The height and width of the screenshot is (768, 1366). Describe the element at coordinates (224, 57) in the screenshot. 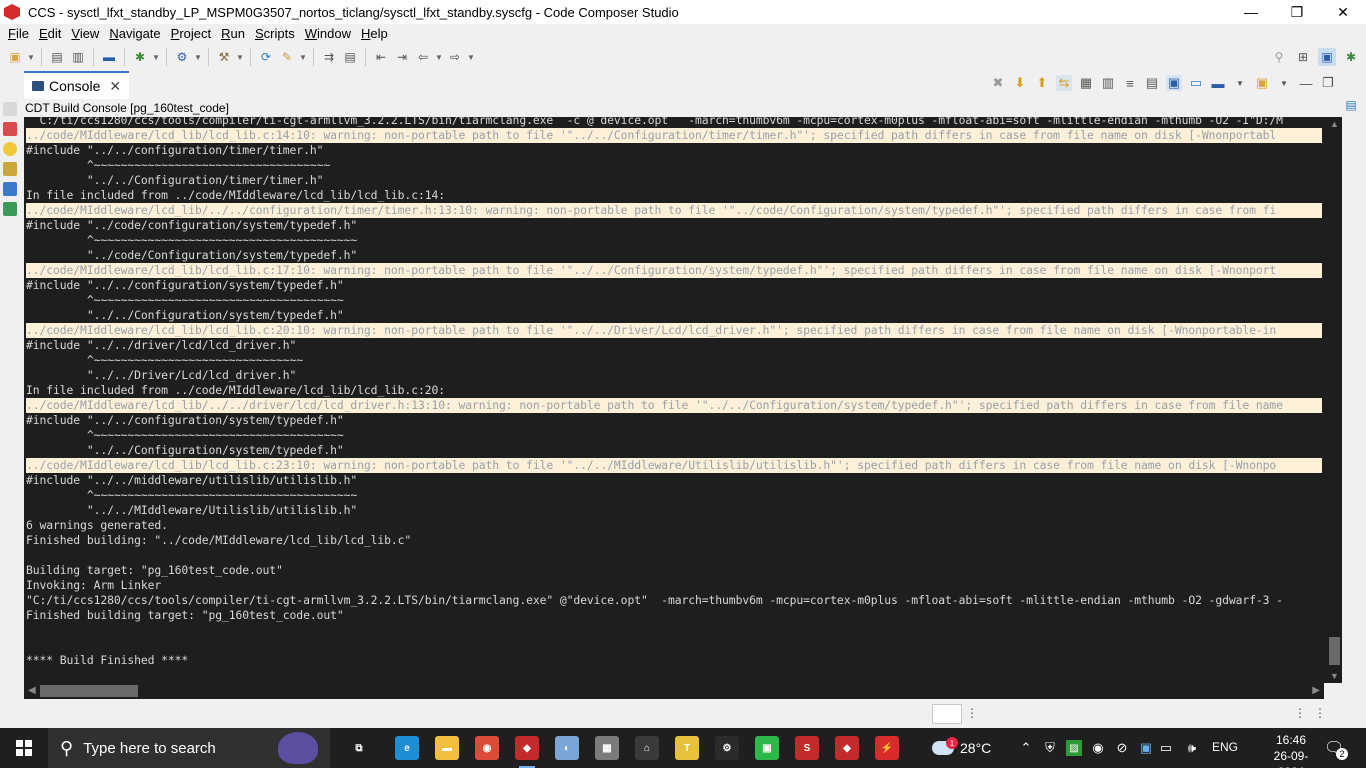

I see `build-hammer-icon: ⚒` at that location.